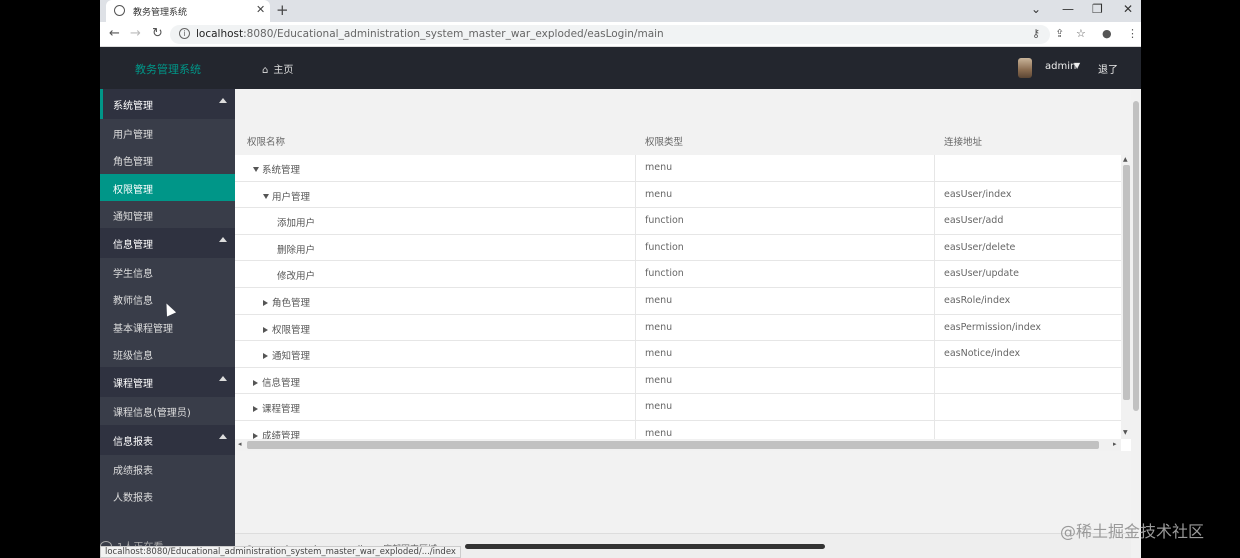  I want to click on sidebar-item-notices: 通知管理, so click(167, 214).